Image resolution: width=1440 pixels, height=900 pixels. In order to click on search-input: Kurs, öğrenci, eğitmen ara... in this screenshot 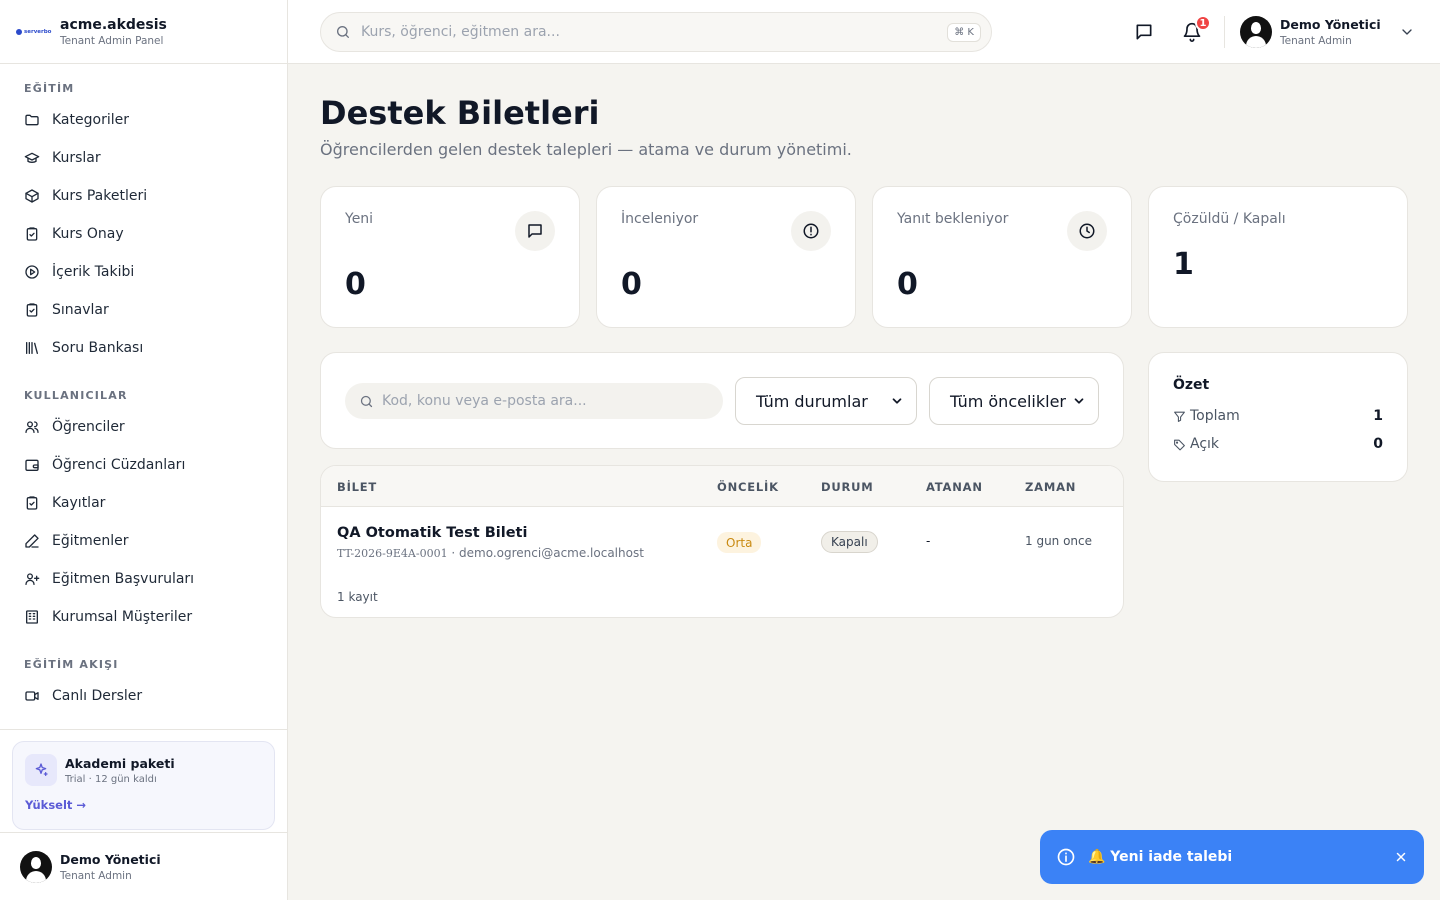, I will do `click(654, 32)`.